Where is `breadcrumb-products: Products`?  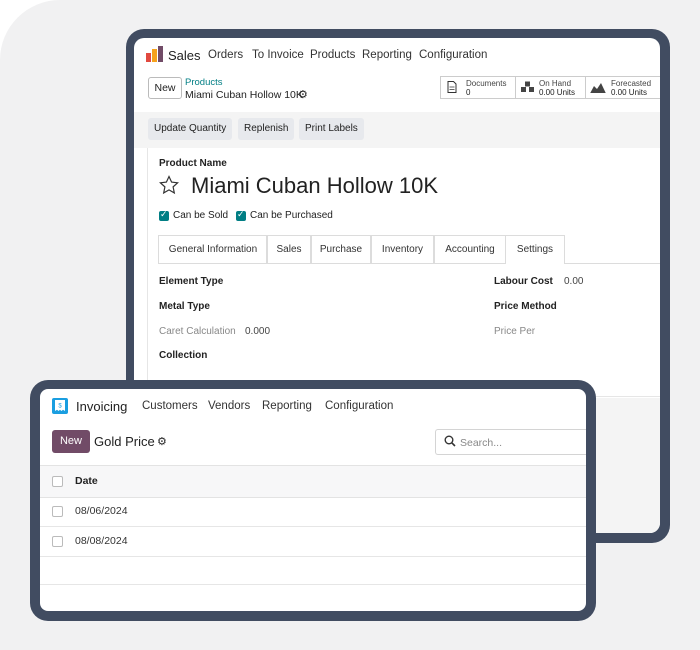
breadcrumb-products: Products is located at coordinates (204, 82).